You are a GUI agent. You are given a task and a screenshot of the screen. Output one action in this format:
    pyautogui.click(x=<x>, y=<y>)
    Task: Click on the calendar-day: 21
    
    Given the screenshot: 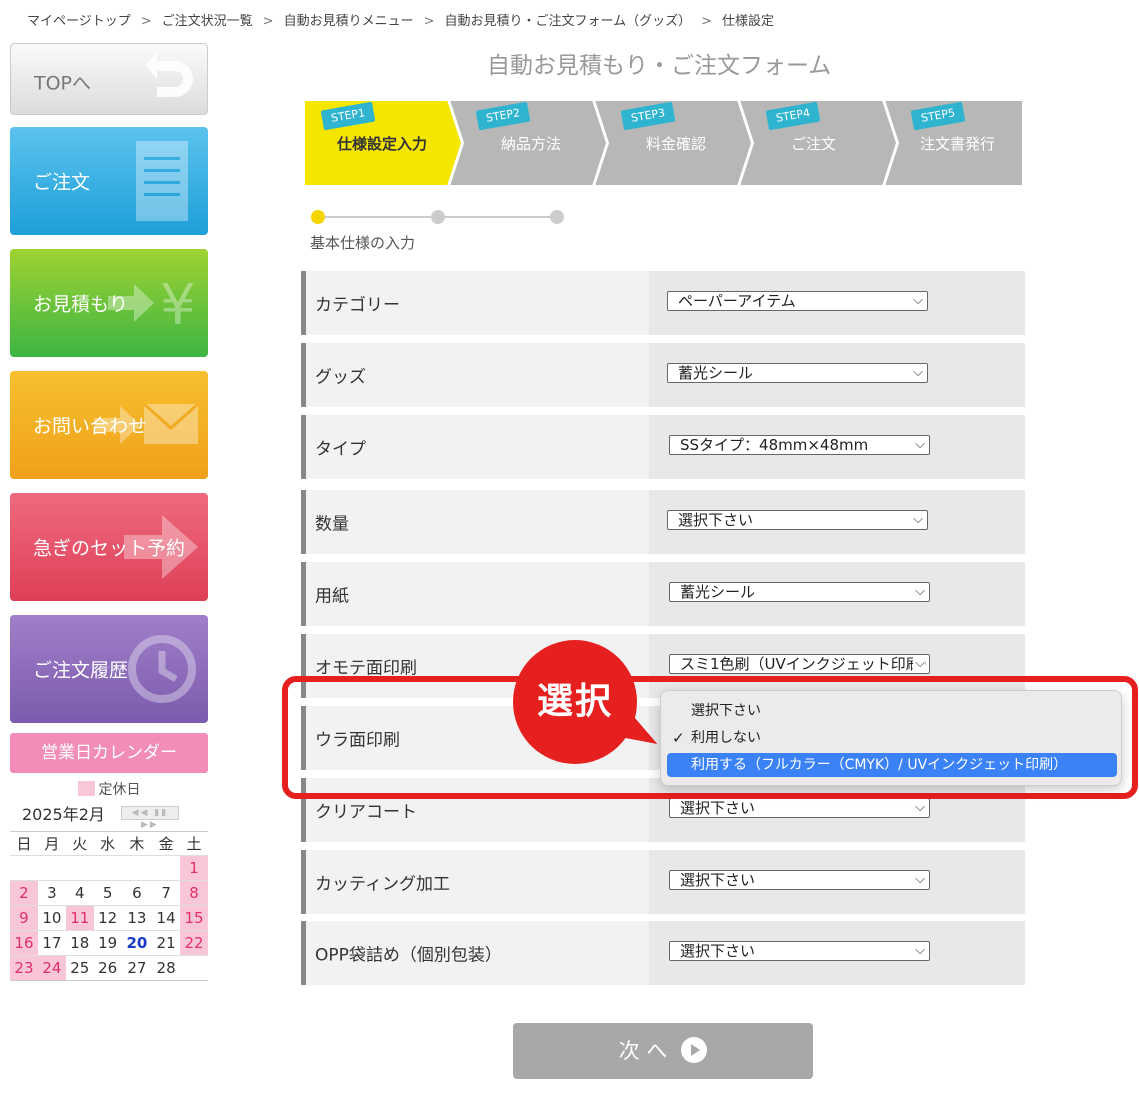 What is the action you would take?
    pyautogui.click(x=166, y=943)
    